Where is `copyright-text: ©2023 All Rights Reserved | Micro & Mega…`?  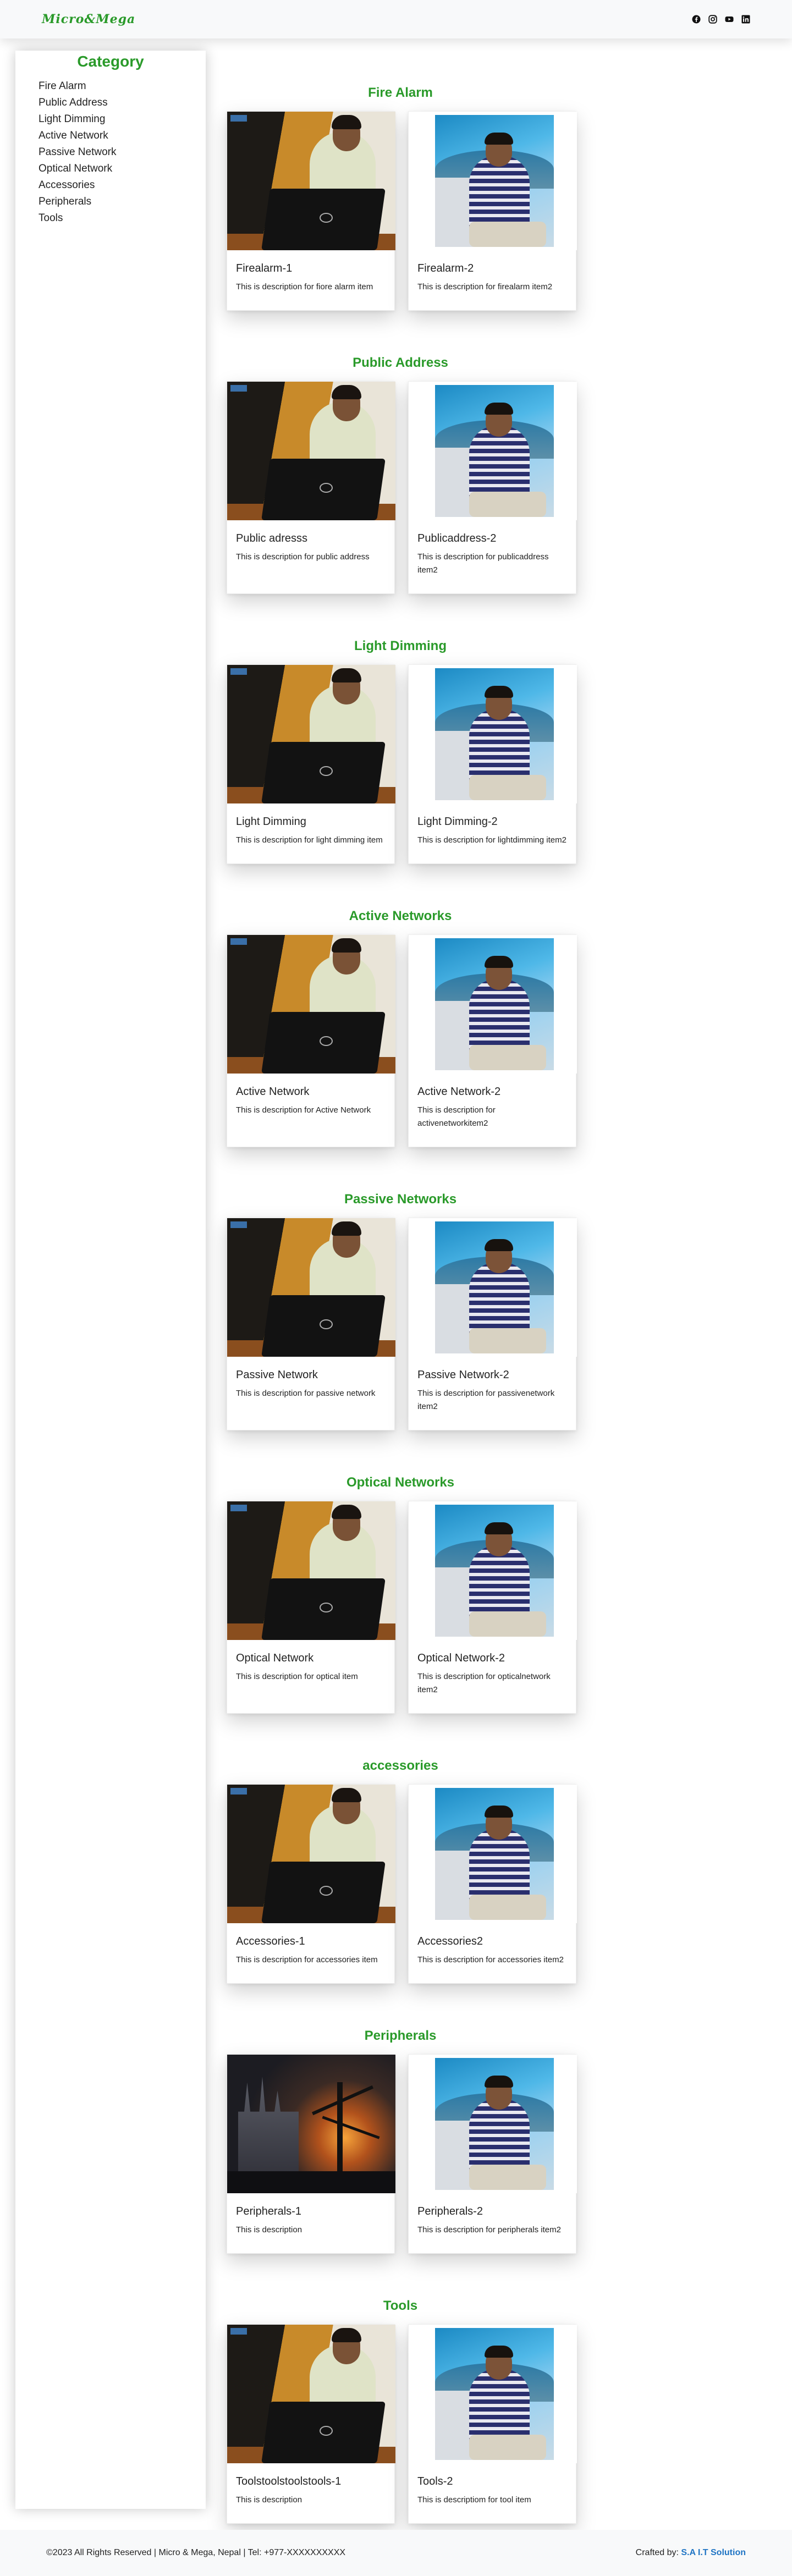 copyright-text: ©2023 All Rights Reserved | Micro & Mega… is located at coordinates (196, 2552).